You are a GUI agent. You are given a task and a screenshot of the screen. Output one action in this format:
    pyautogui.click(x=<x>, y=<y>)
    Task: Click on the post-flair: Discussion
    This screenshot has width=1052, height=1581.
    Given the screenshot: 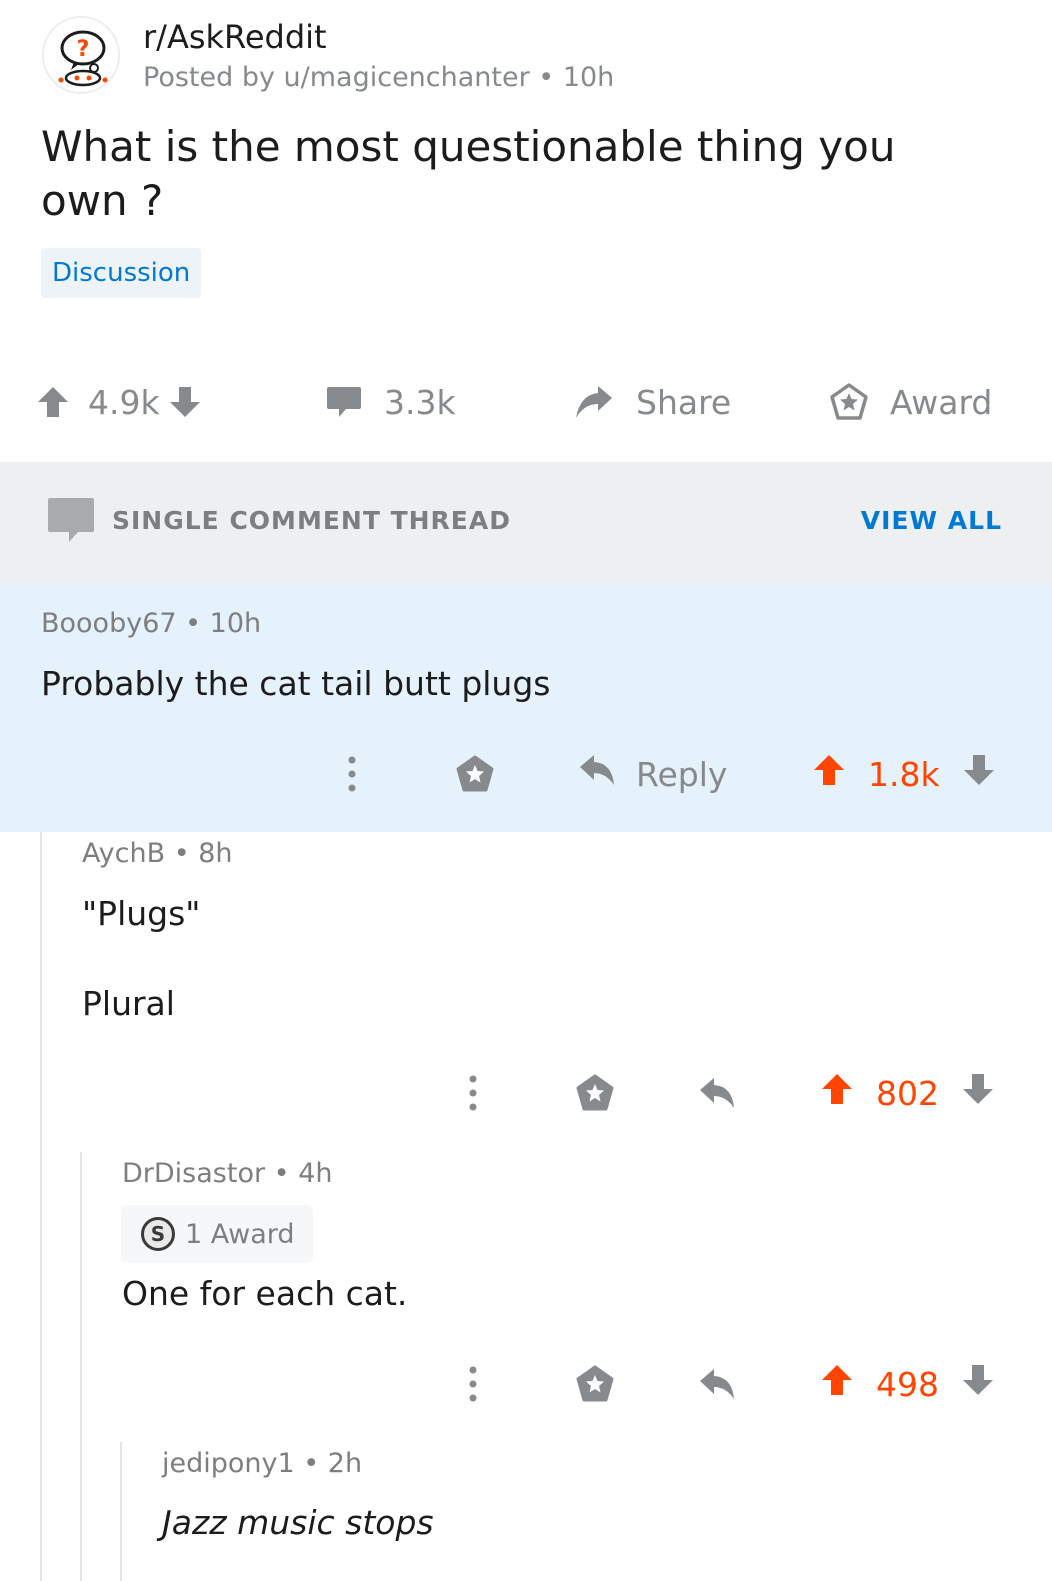 What is the action you would take?
    pyautogui.click(x=121, y=273)
    